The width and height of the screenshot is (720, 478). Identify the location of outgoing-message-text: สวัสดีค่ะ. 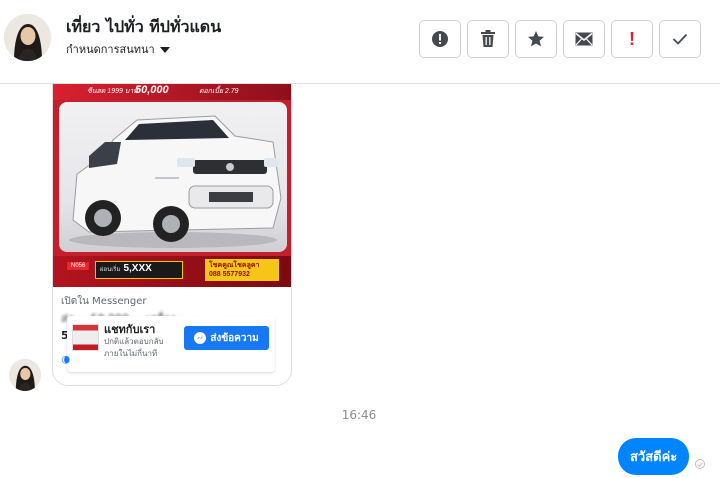
(654, 457).